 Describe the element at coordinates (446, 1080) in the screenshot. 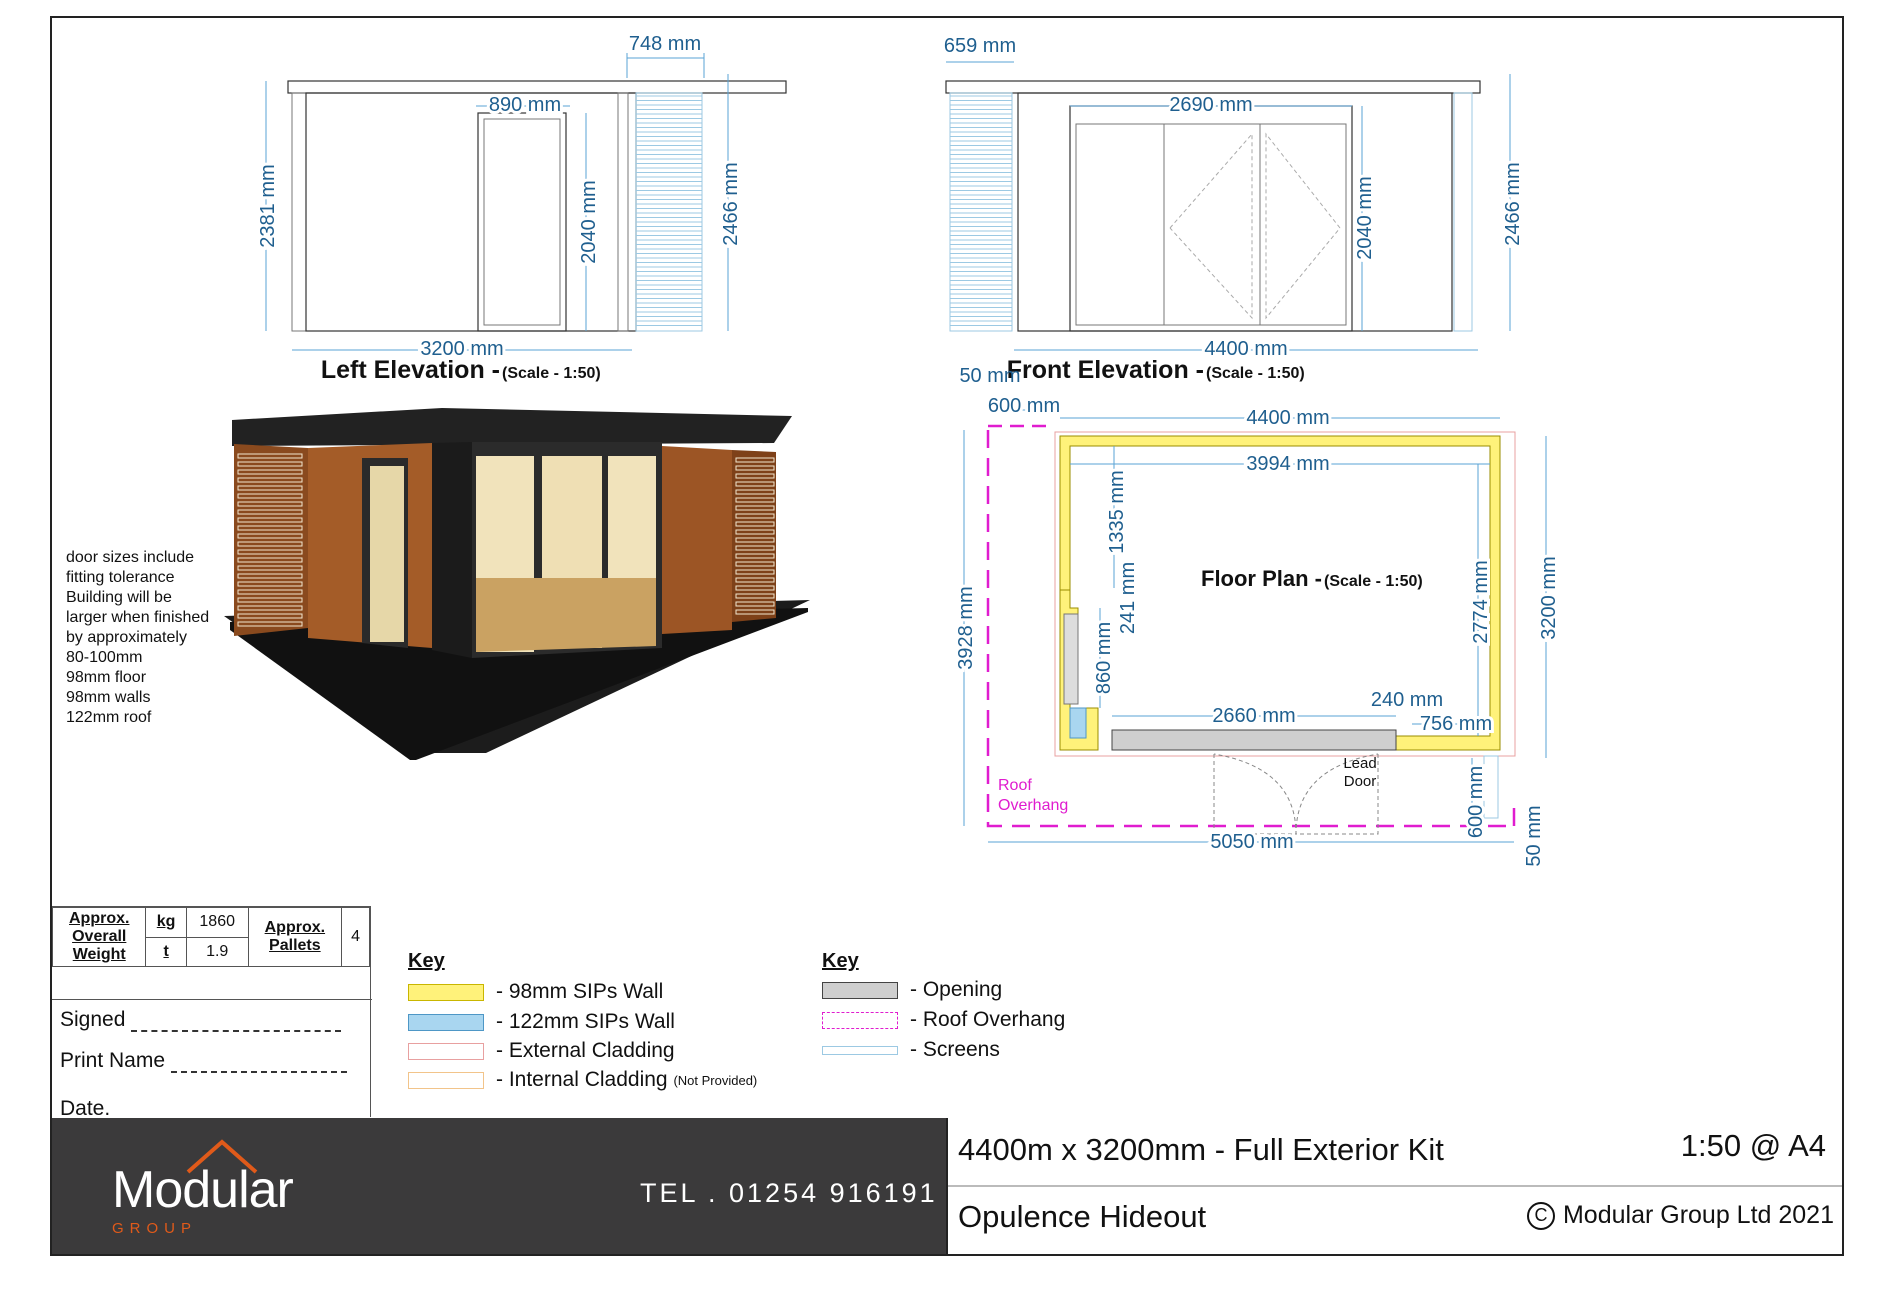

I see `swatch-internal` at that location.